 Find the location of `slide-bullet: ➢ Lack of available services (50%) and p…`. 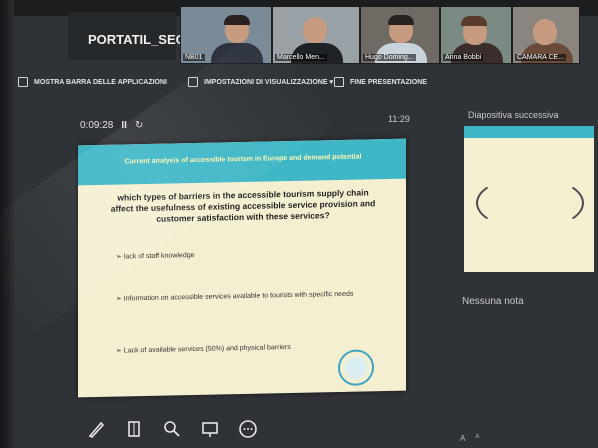

slide-bullet: ➢ Lack of available services (50%) and p… is located at coordinates (203, 349).